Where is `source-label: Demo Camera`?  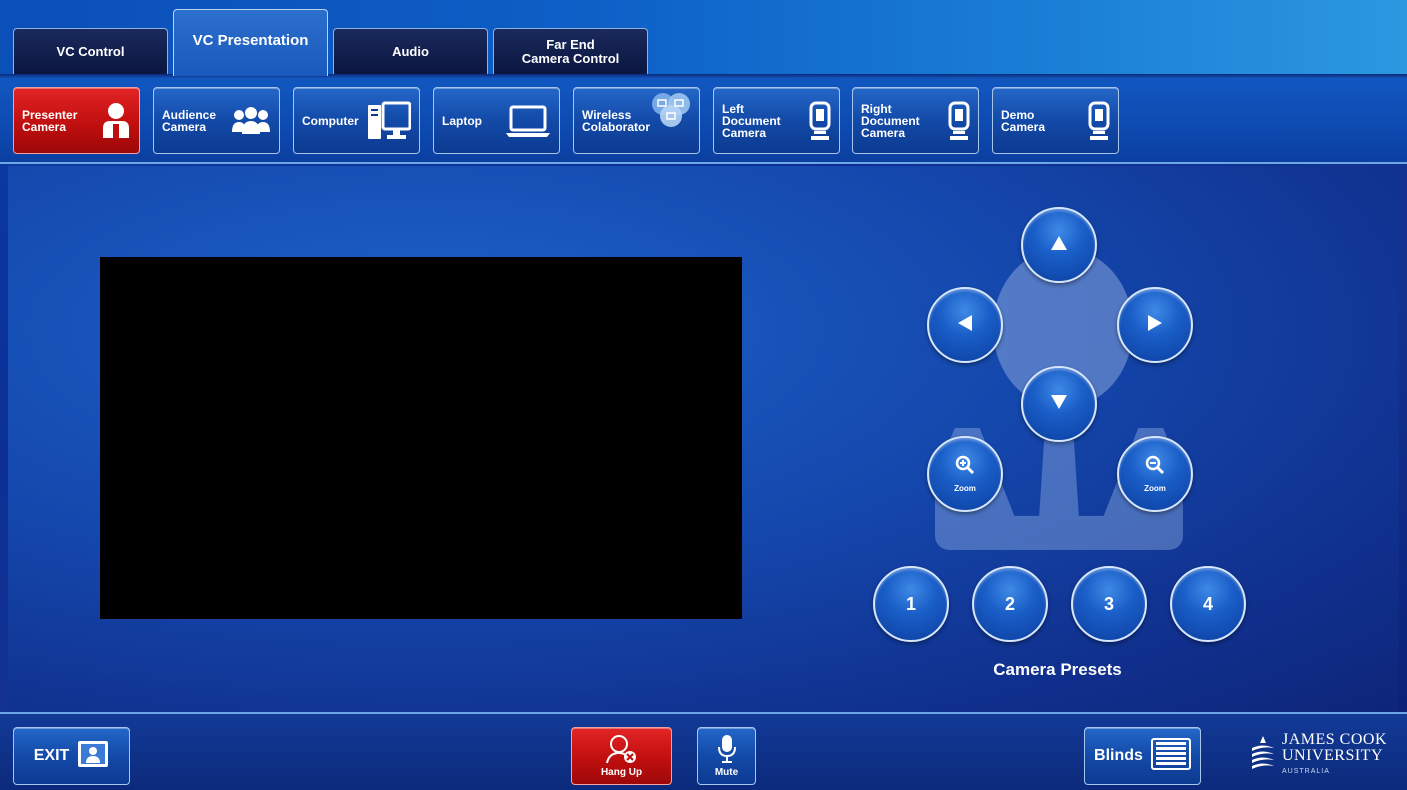
source-label: Demo Camera is located at coordinates (1023, 120).